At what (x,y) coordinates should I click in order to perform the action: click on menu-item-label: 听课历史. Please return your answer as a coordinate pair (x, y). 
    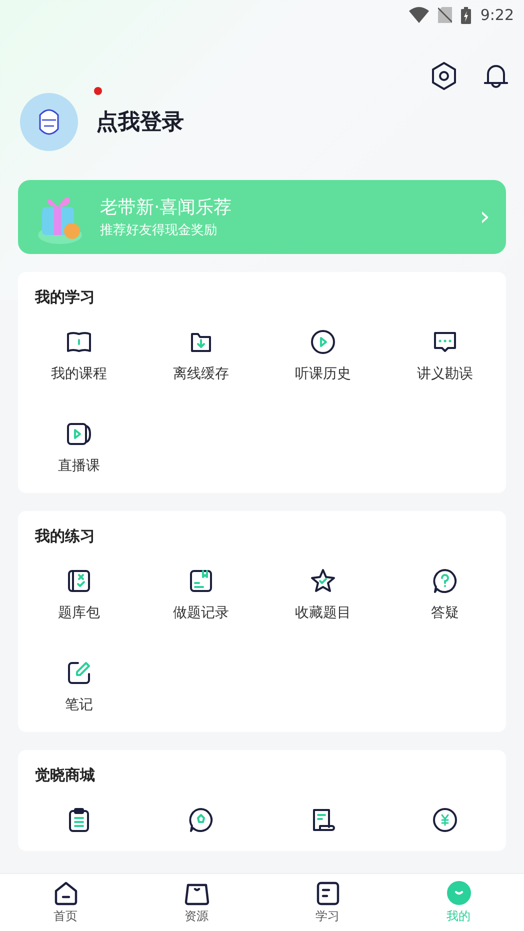
    Looking at the image, I should click on (323, 374).